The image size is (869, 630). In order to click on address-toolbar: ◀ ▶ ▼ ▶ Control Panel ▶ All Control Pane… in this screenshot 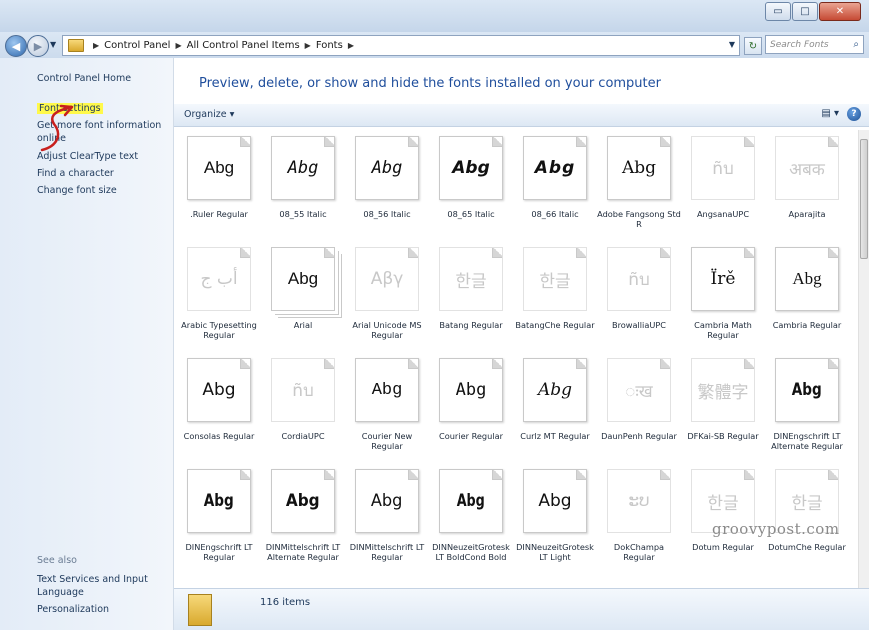, I will do `click(434, 45)`.